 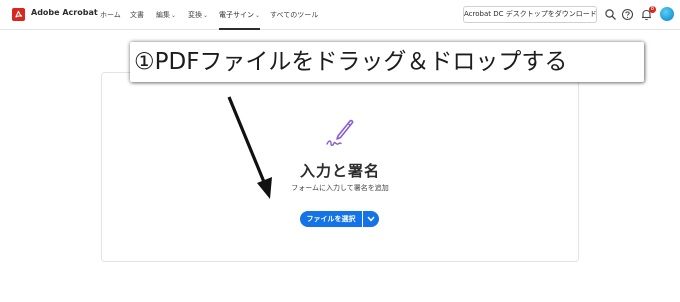 I want to click on select-file-dropdown-button, so click(x=371, y=219).